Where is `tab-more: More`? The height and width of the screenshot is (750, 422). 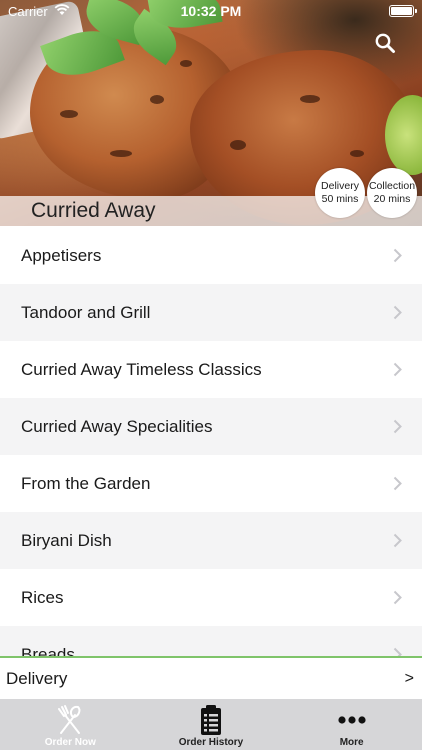
tab-more: More is located at coordinates (351, 724).